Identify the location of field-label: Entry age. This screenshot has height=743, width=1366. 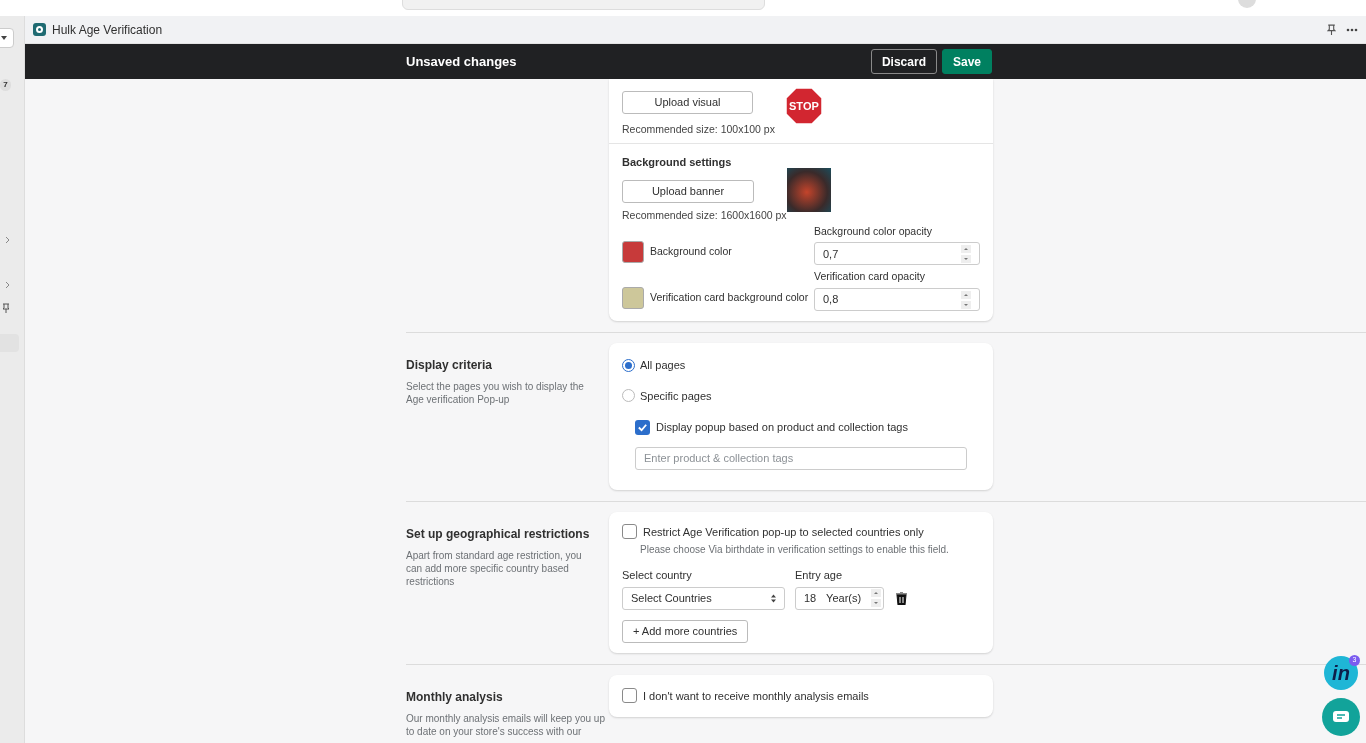
(819, 575).